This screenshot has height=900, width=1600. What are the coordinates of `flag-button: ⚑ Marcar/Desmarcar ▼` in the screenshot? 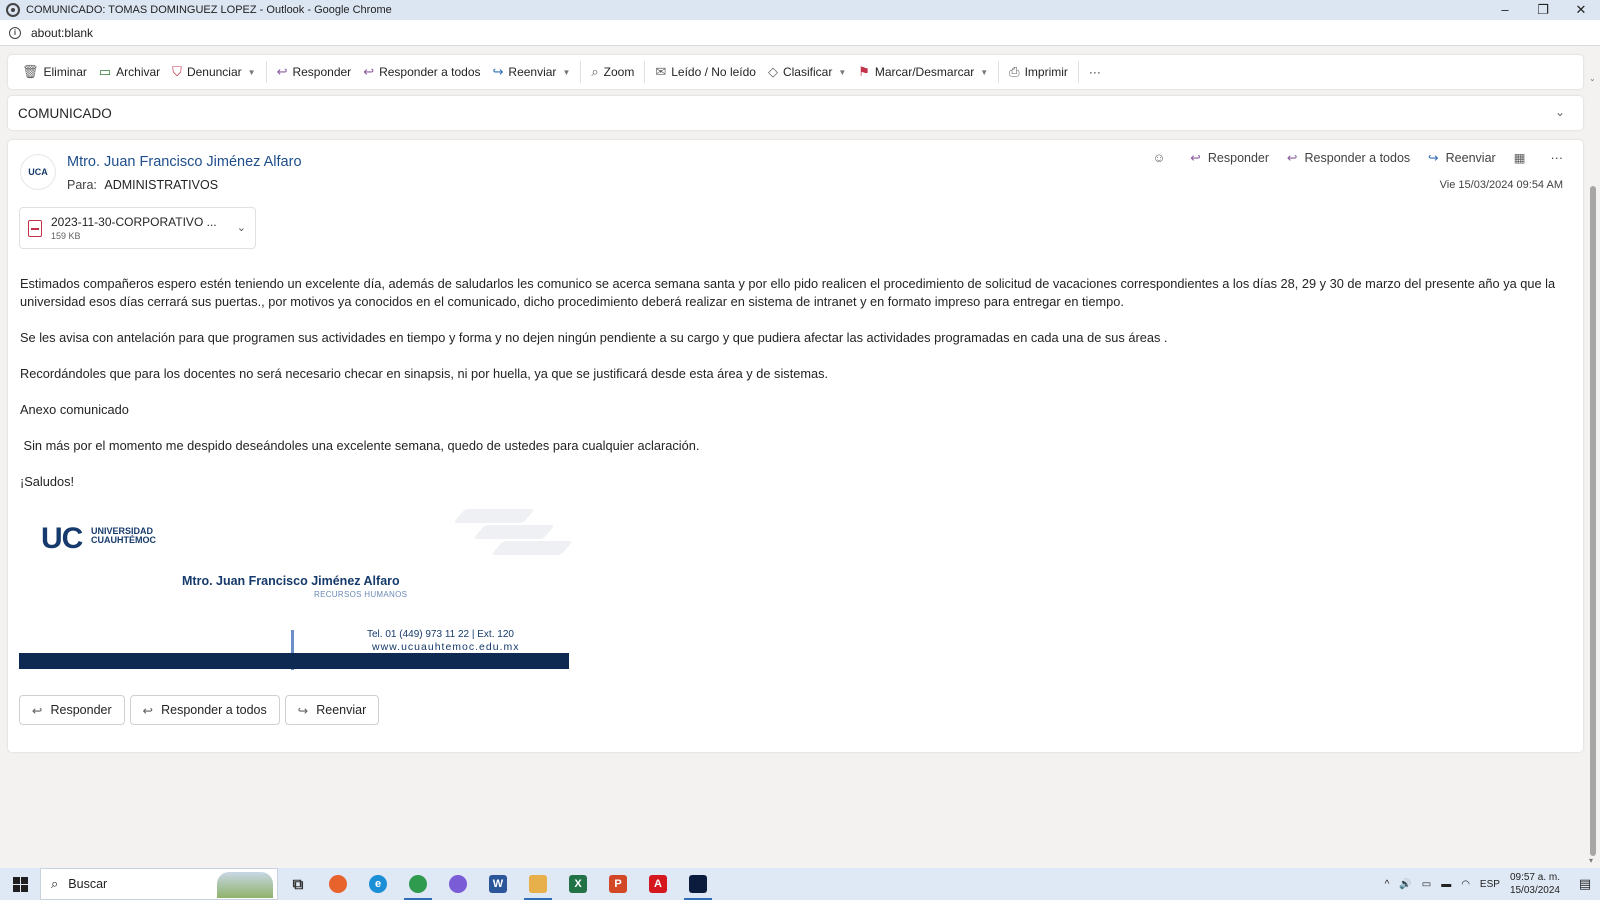 It's located at (923, 72).